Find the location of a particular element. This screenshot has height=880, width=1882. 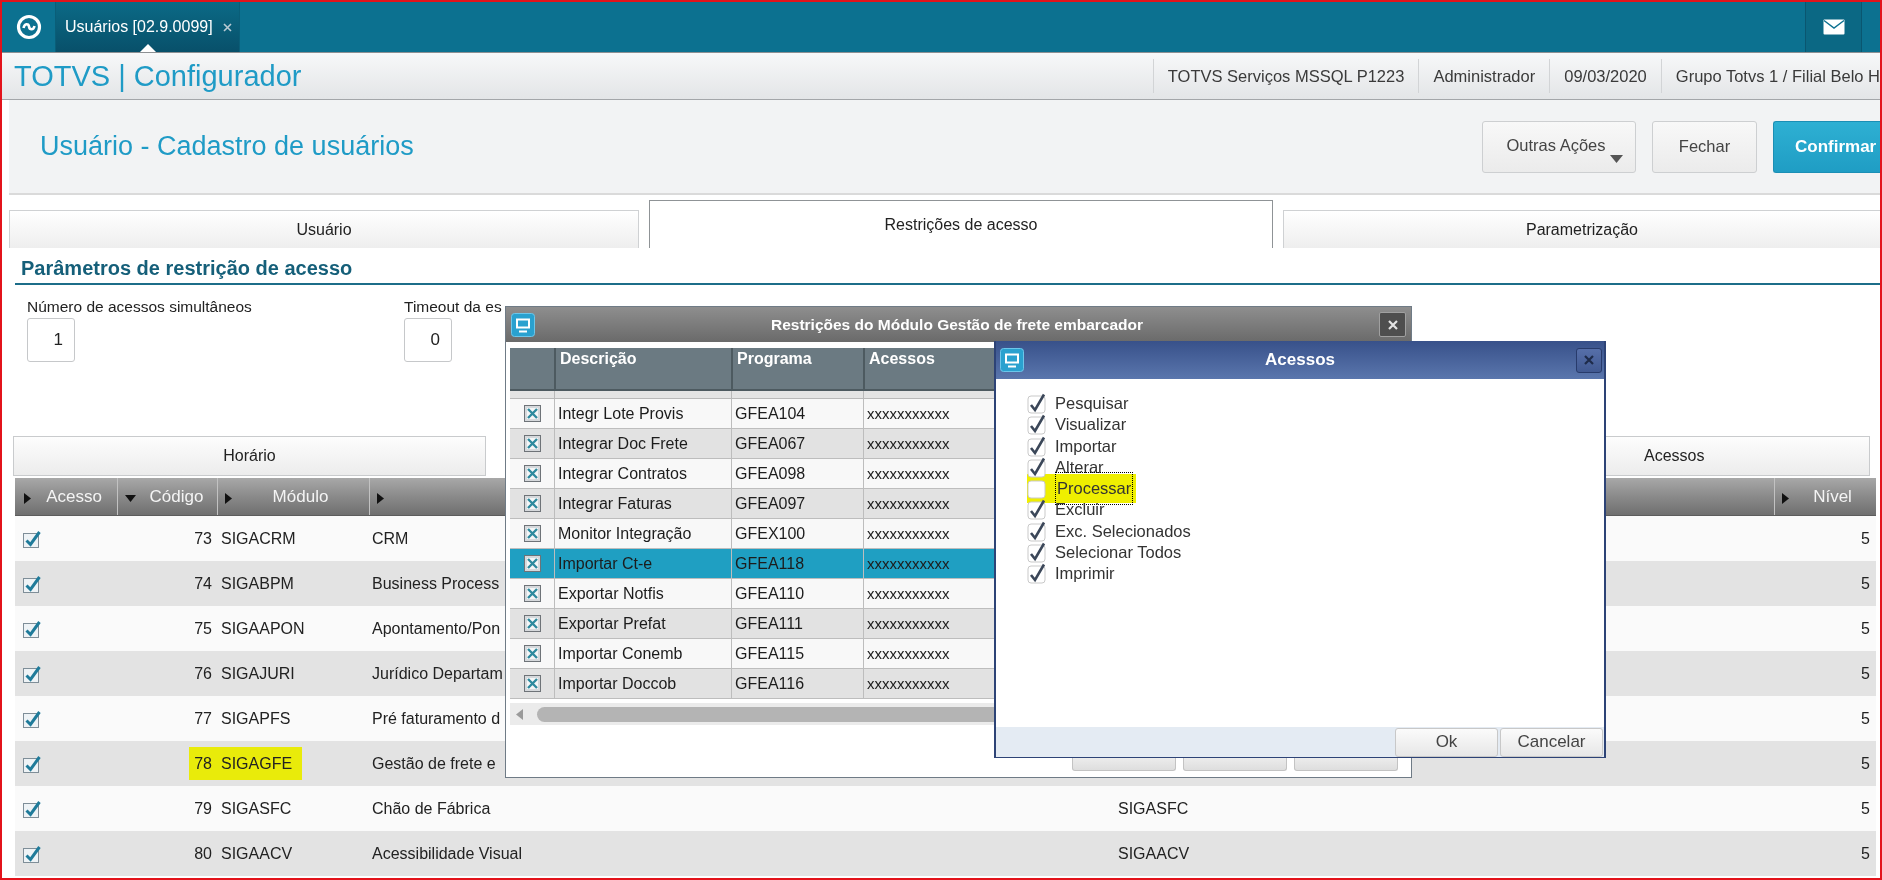

table-cell-text: SIGAJURI is located at coordinates (257, 673).